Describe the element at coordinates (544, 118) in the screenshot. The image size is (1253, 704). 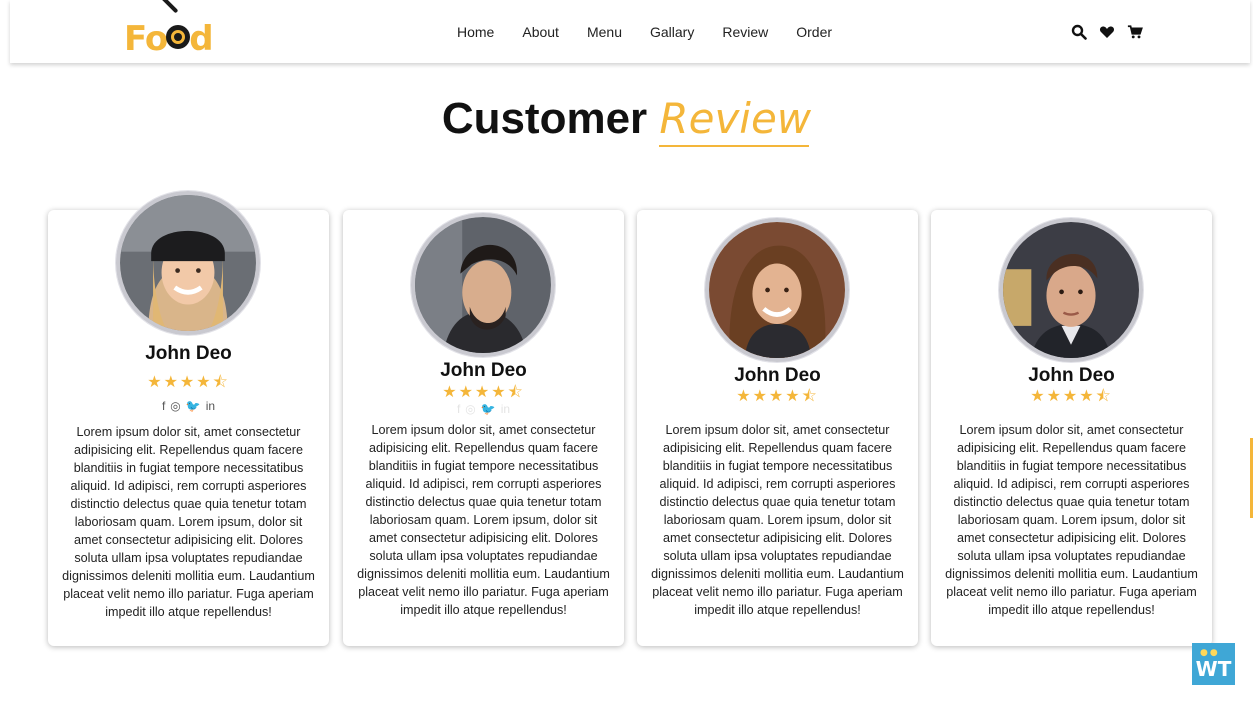
I see `section-title-main: Customer` at that location.